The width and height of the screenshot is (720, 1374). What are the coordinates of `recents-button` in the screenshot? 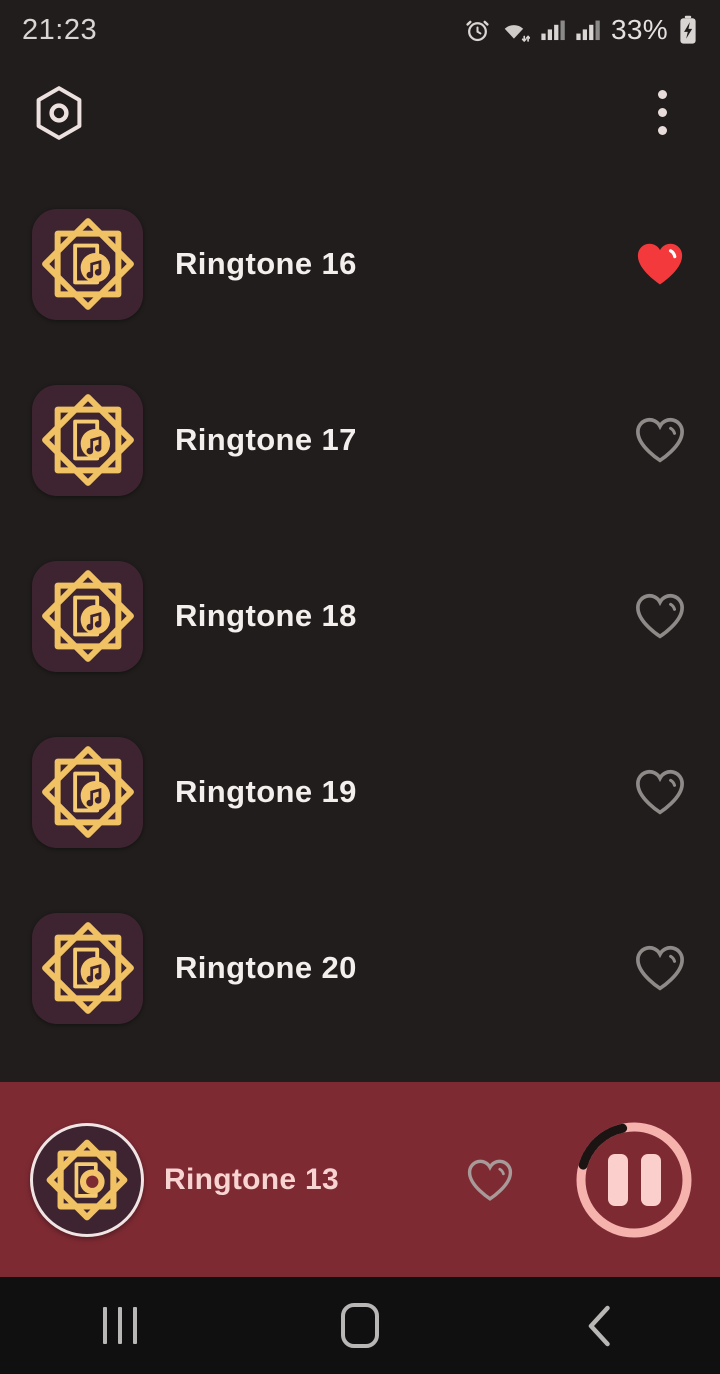 It's located at (120, 1325).